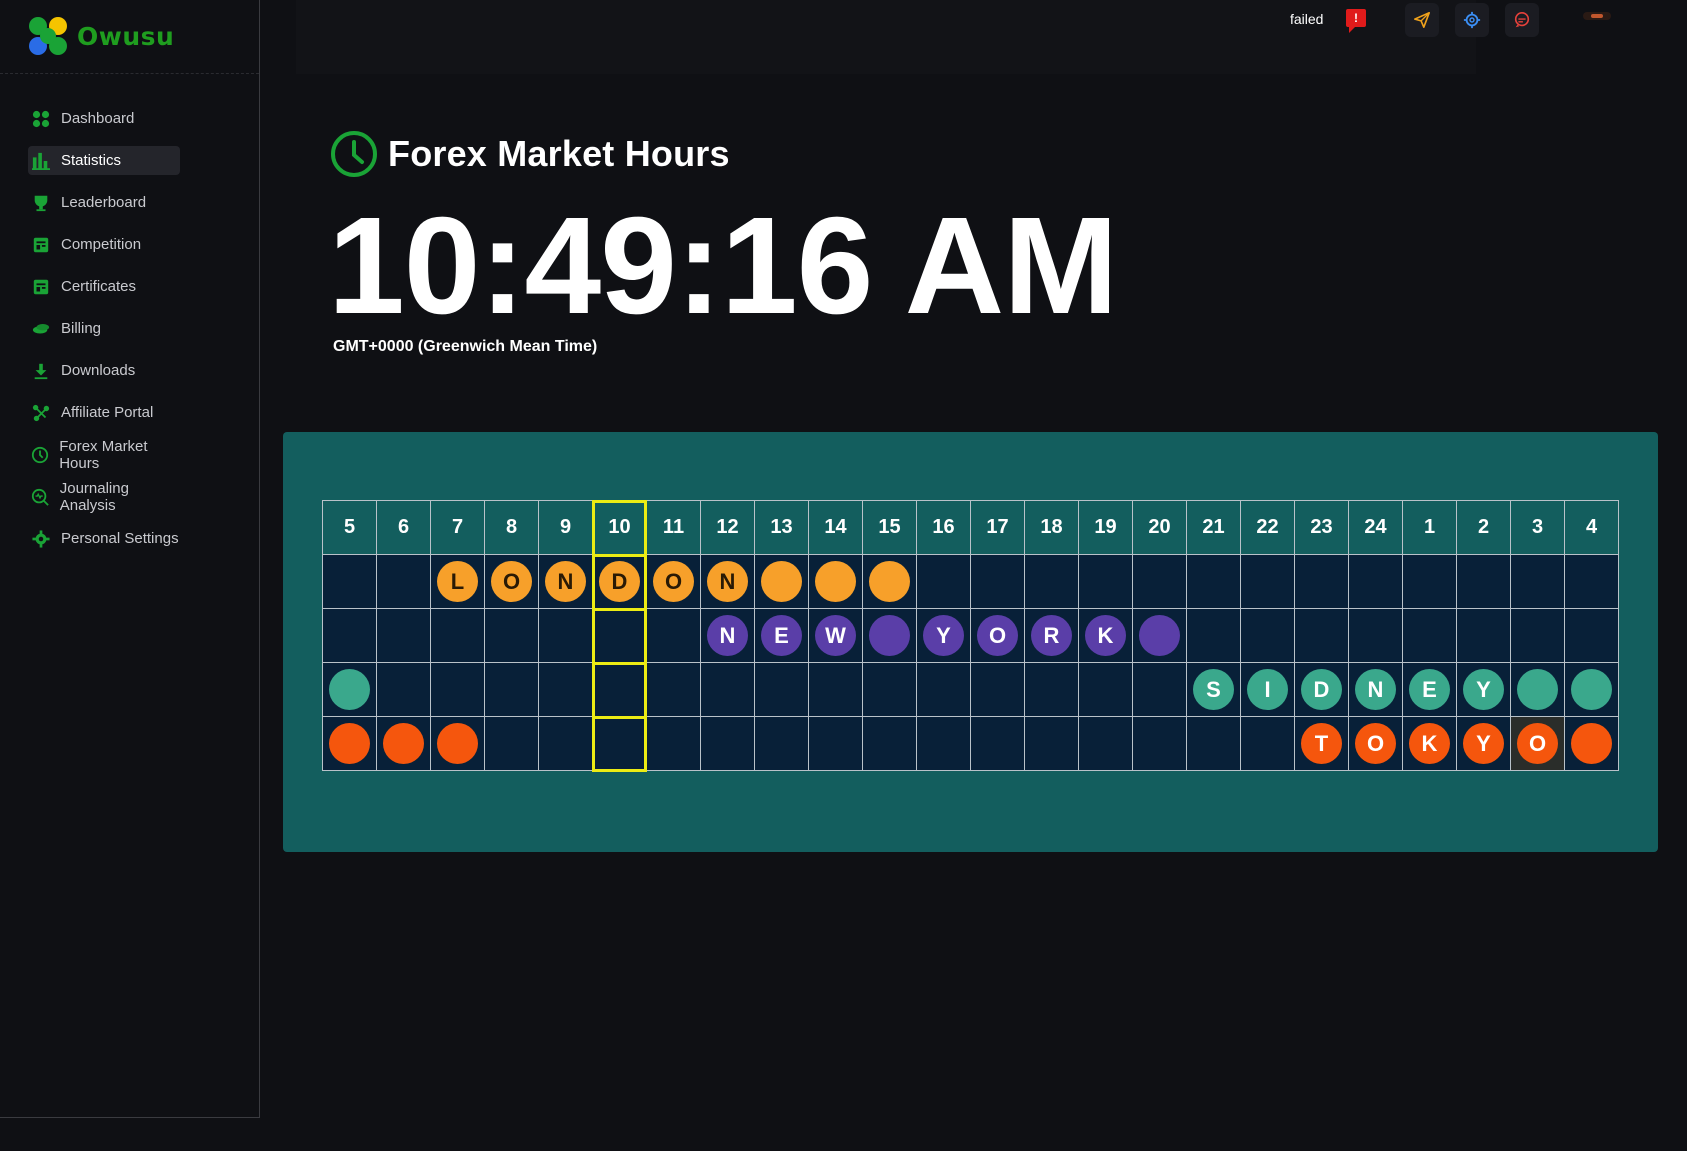  What do you see at coordinates (620, 528) in the screenshot?
I see `hour-header: 10` at bounding box center [620, 528].